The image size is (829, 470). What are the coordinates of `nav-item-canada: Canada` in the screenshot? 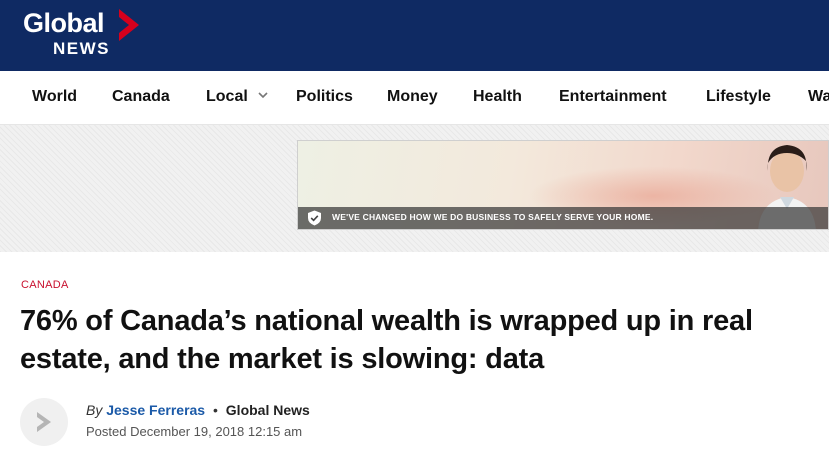 It's located at (141, 97).